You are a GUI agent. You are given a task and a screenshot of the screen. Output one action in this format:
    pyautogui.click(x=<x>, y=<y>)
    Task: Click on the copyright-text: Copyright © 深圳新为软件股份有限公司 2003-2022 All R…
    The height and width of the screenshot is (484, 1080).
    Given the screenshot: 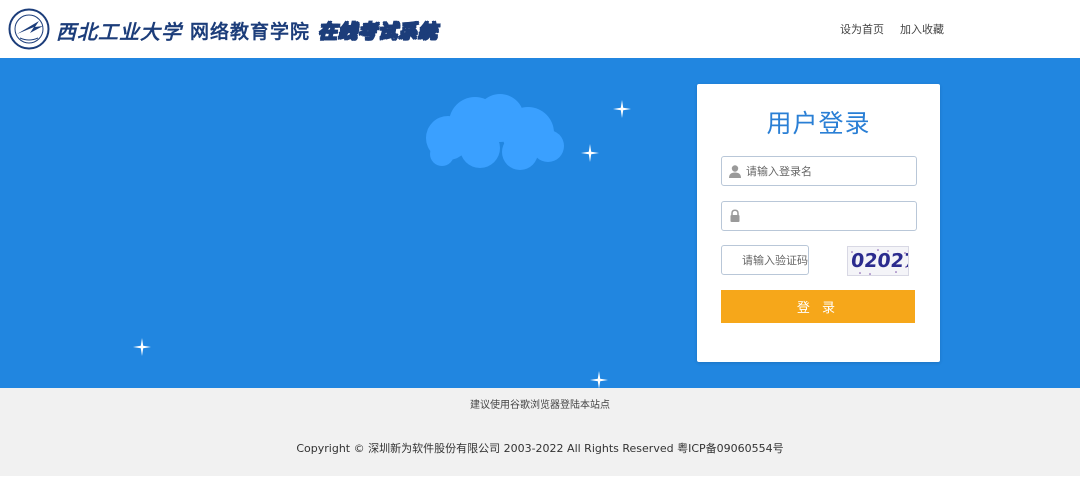 What is the action you would take?
    pyautogui.click(x=540, y=448)
    